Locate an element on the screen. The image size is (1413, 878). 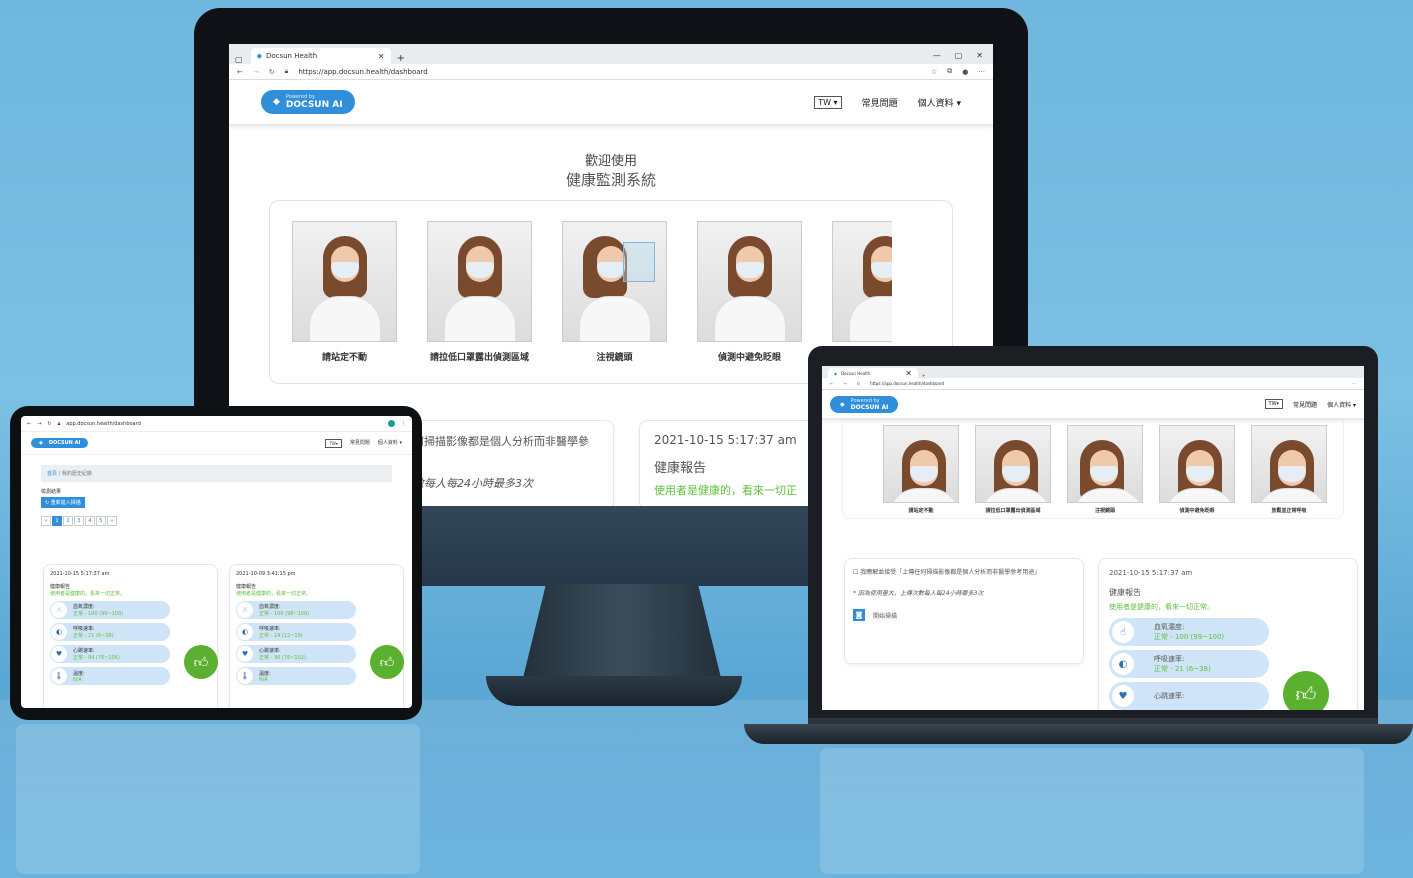
page-link: 4 is located at coordinates (90, 521).